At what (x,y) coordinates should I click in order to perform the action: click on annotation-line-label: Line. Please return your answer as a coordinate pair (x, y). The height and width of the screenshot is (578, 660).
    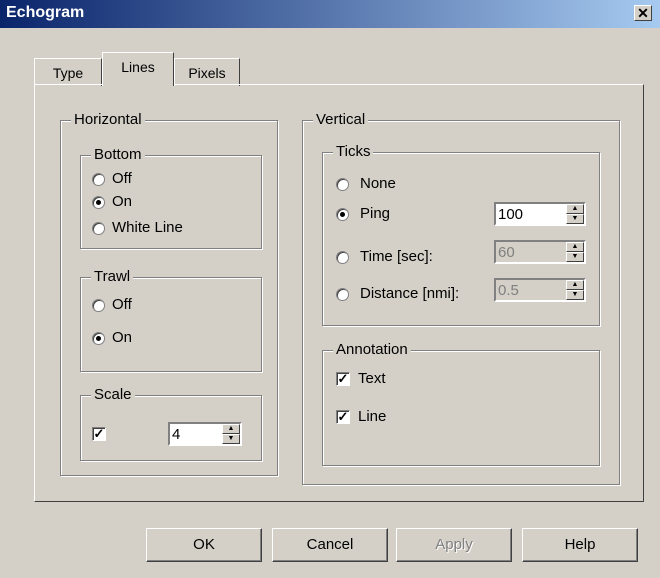
    Looking at the image, I should click on (372, 416).